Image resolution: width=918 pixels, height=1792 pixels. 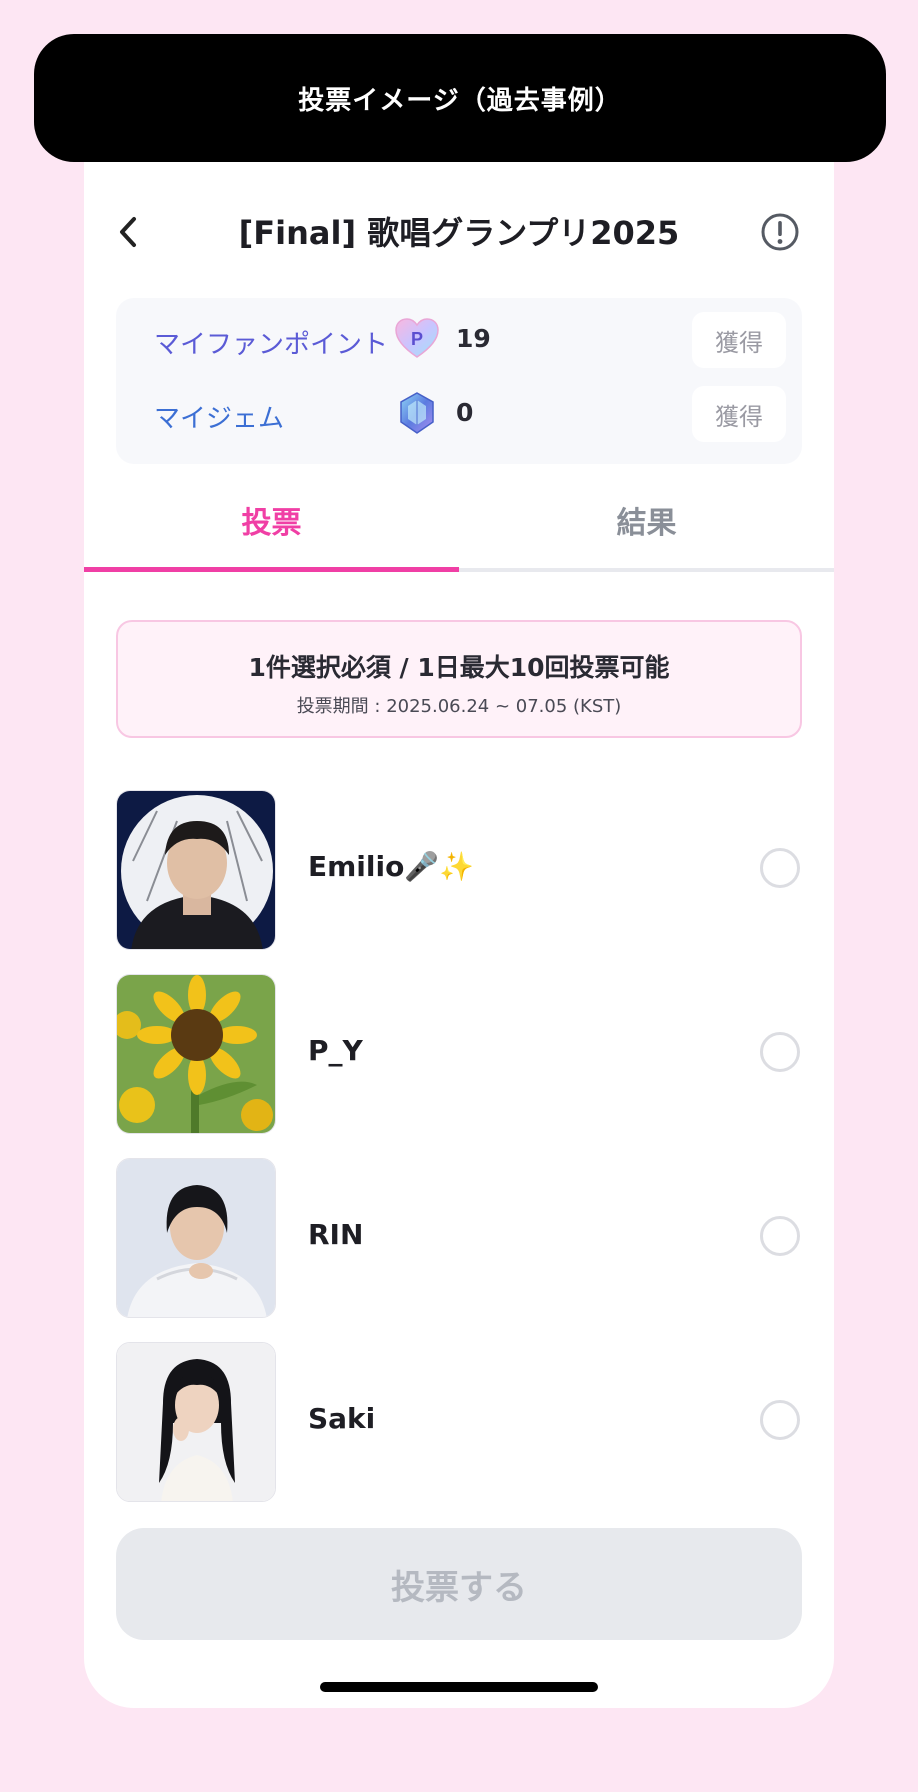 I want to click on page-title: [Final] 歌唱グランプリ2025, so click(x=459, y=233).